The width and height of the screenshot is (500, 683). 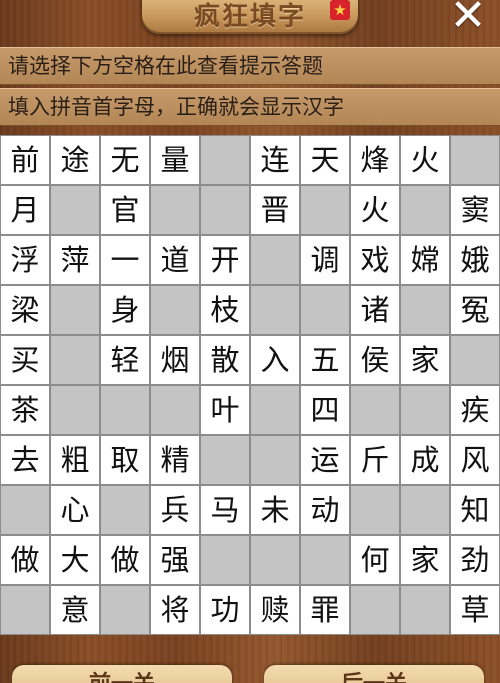 I want to click on grid-cell-filled: 叶, so click(x=225, y=410).